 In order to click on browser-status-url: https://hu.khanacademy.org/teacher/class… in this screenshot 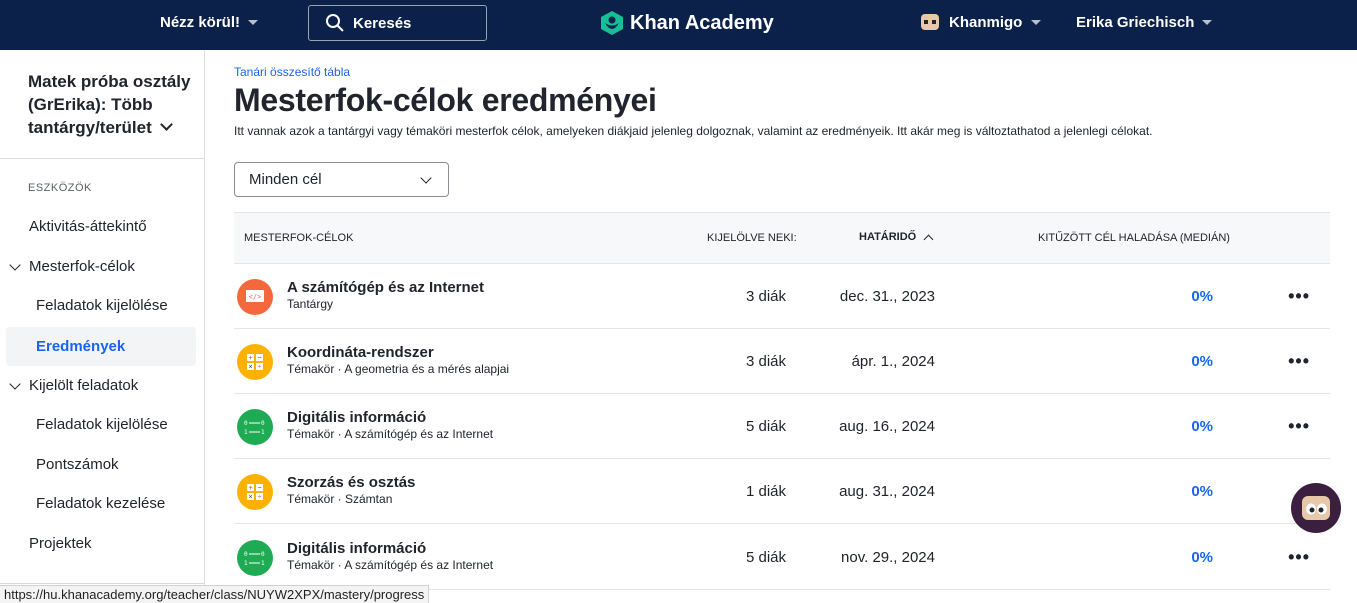, I will do `click(215, 594)`.